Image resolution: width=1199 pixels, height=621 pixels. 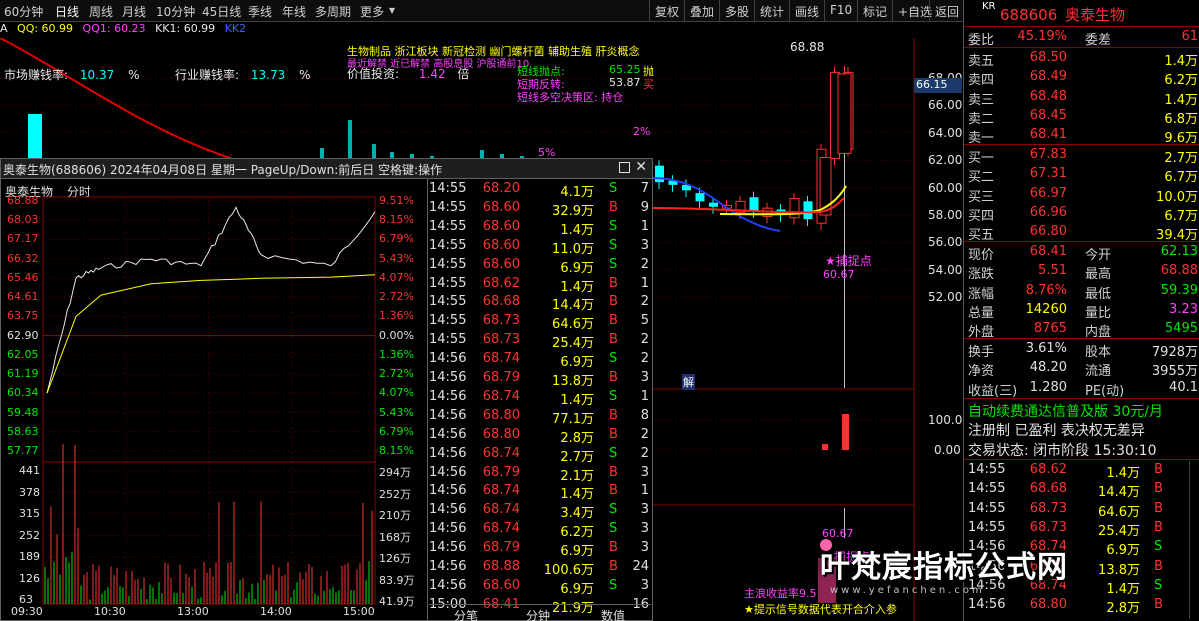 What do you see at coordinates (23, 11) in the screenshot?
I see `period-60min: 60分钟` at bounding box center [23, 11].